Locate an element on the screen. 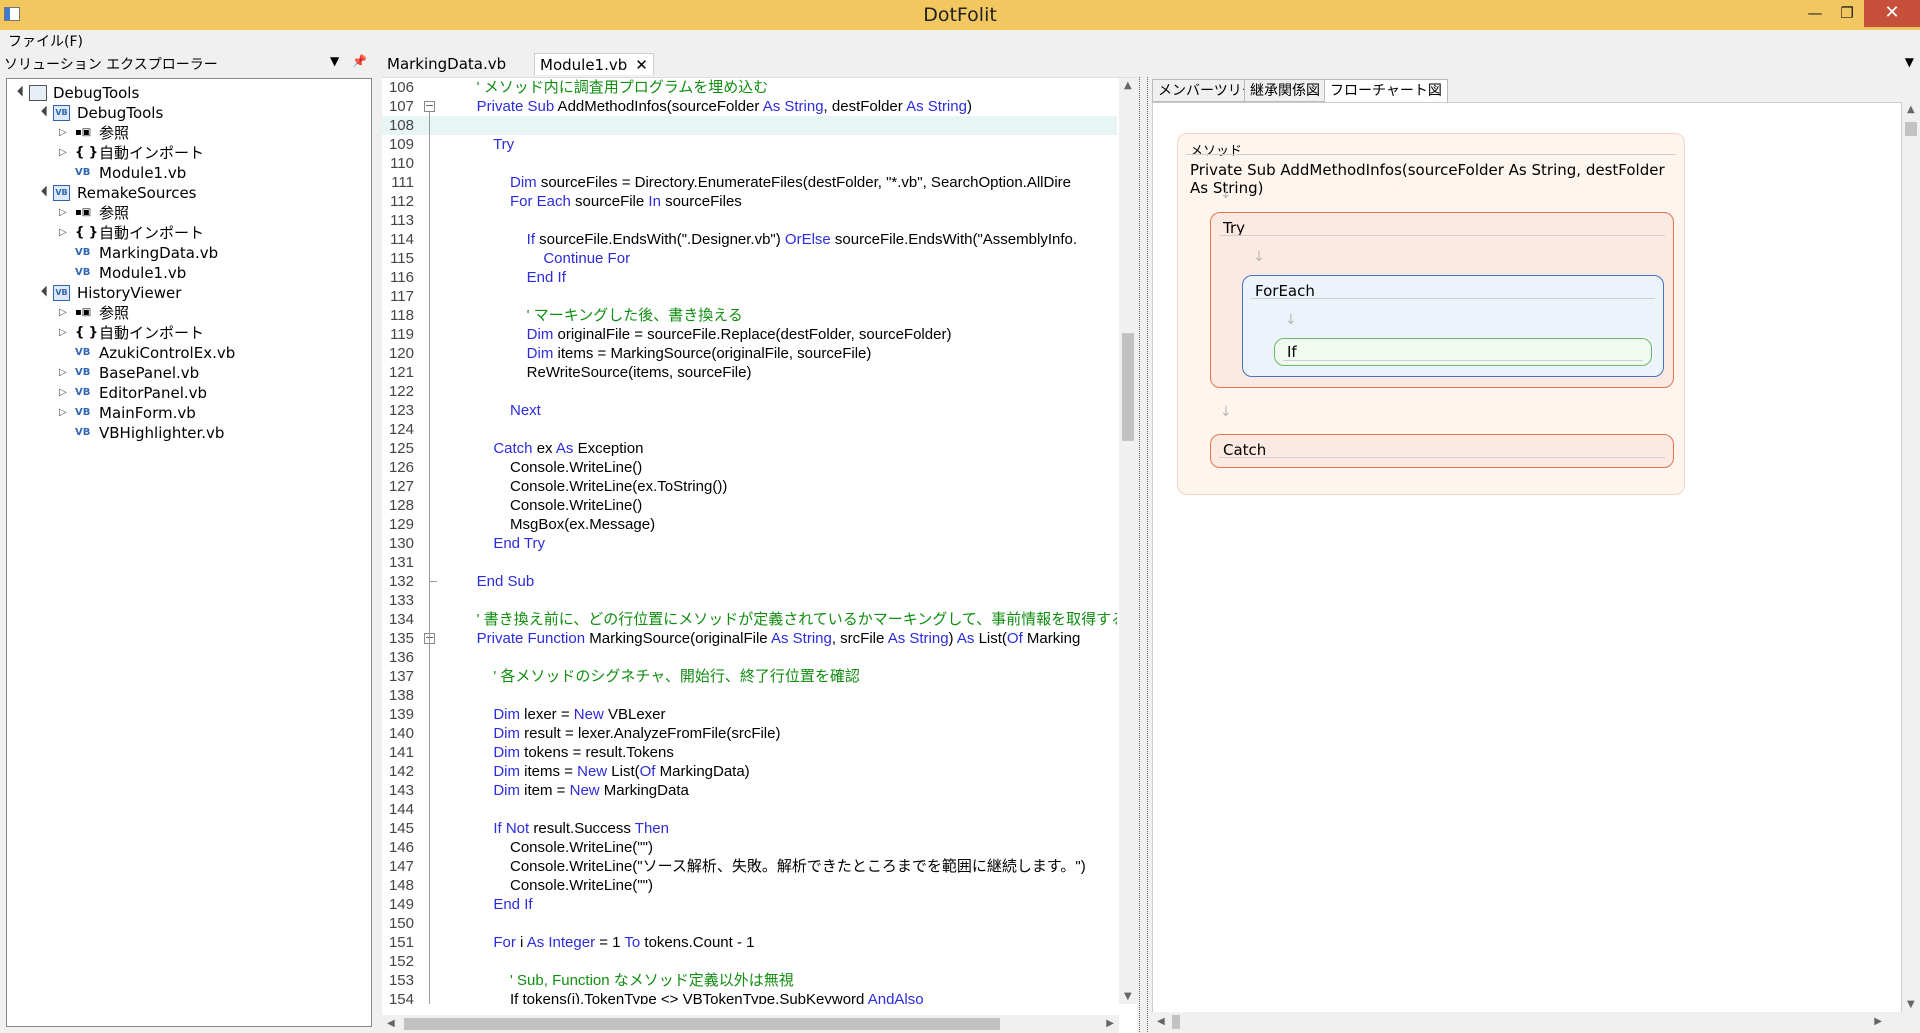  code-line: 122 is located at coordinates (749, 391).